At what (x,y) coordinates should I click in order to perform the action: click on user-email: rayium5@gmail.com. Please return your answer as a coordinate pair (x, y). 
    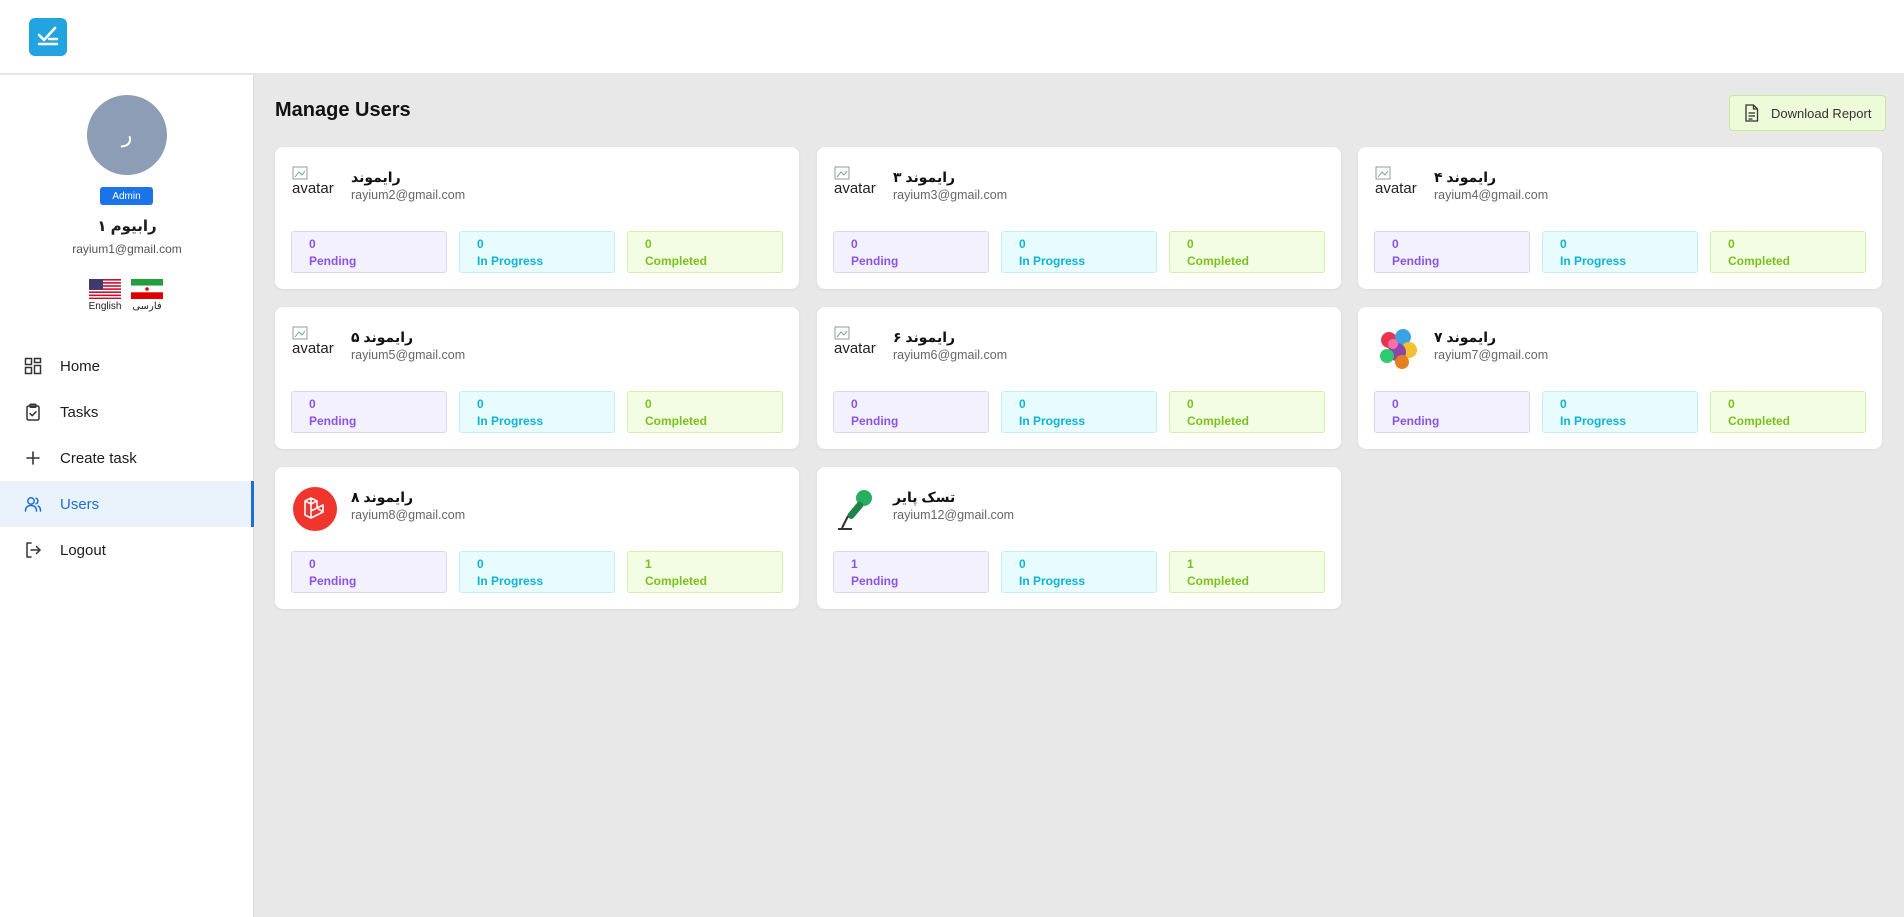
    Looking at the image, I should click on (408, 355).